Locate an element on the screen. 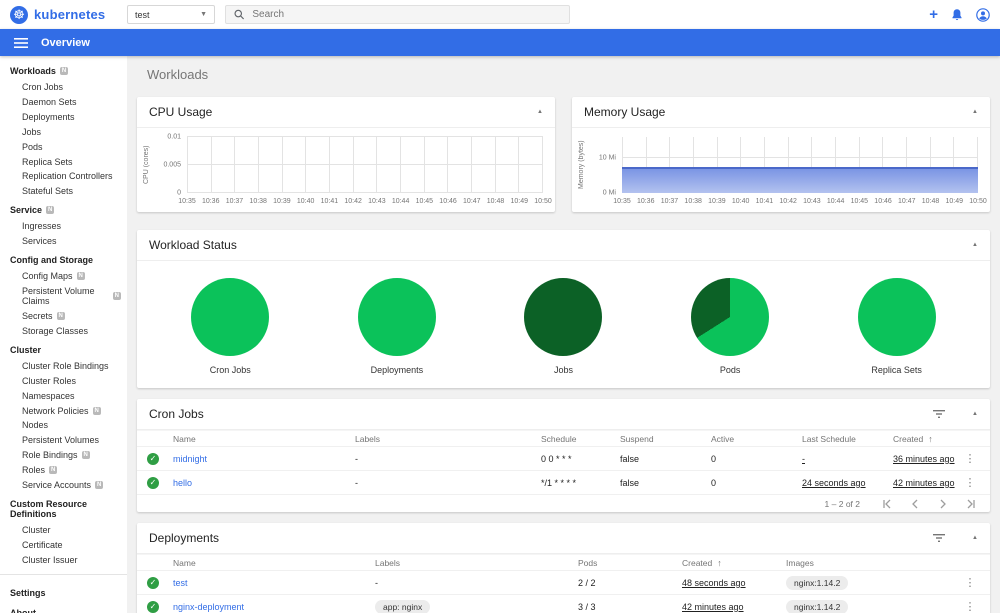  sidebar-item-services: Services is located at coordinates (63, 241).